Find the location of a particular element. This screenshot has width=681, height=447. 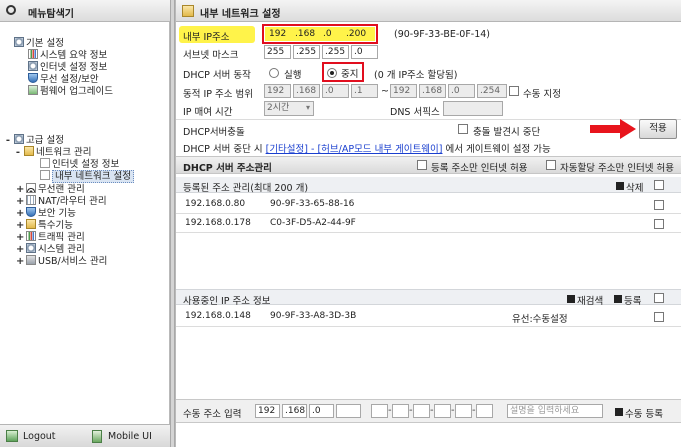

manual-ip-octet-2: .168 is located at coordinates (294, 411).